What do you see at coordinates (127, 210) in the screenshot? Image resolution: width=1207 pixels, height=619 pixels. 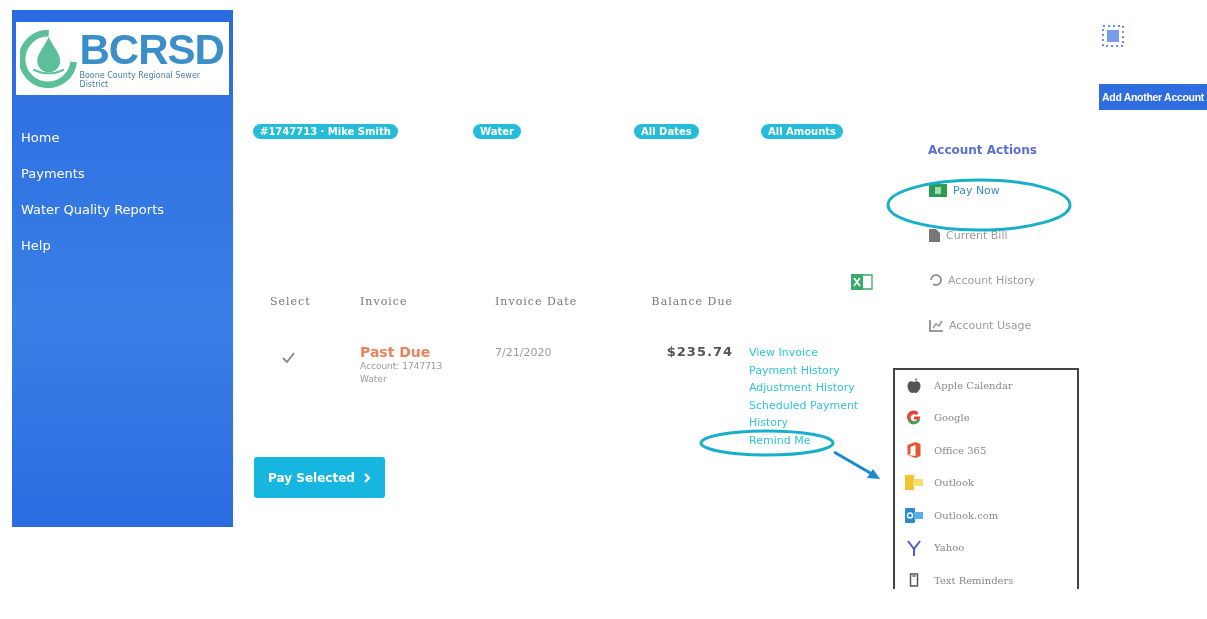 I see `sidebar-item: Water Quality Reports` at bounding box center [127, 210].